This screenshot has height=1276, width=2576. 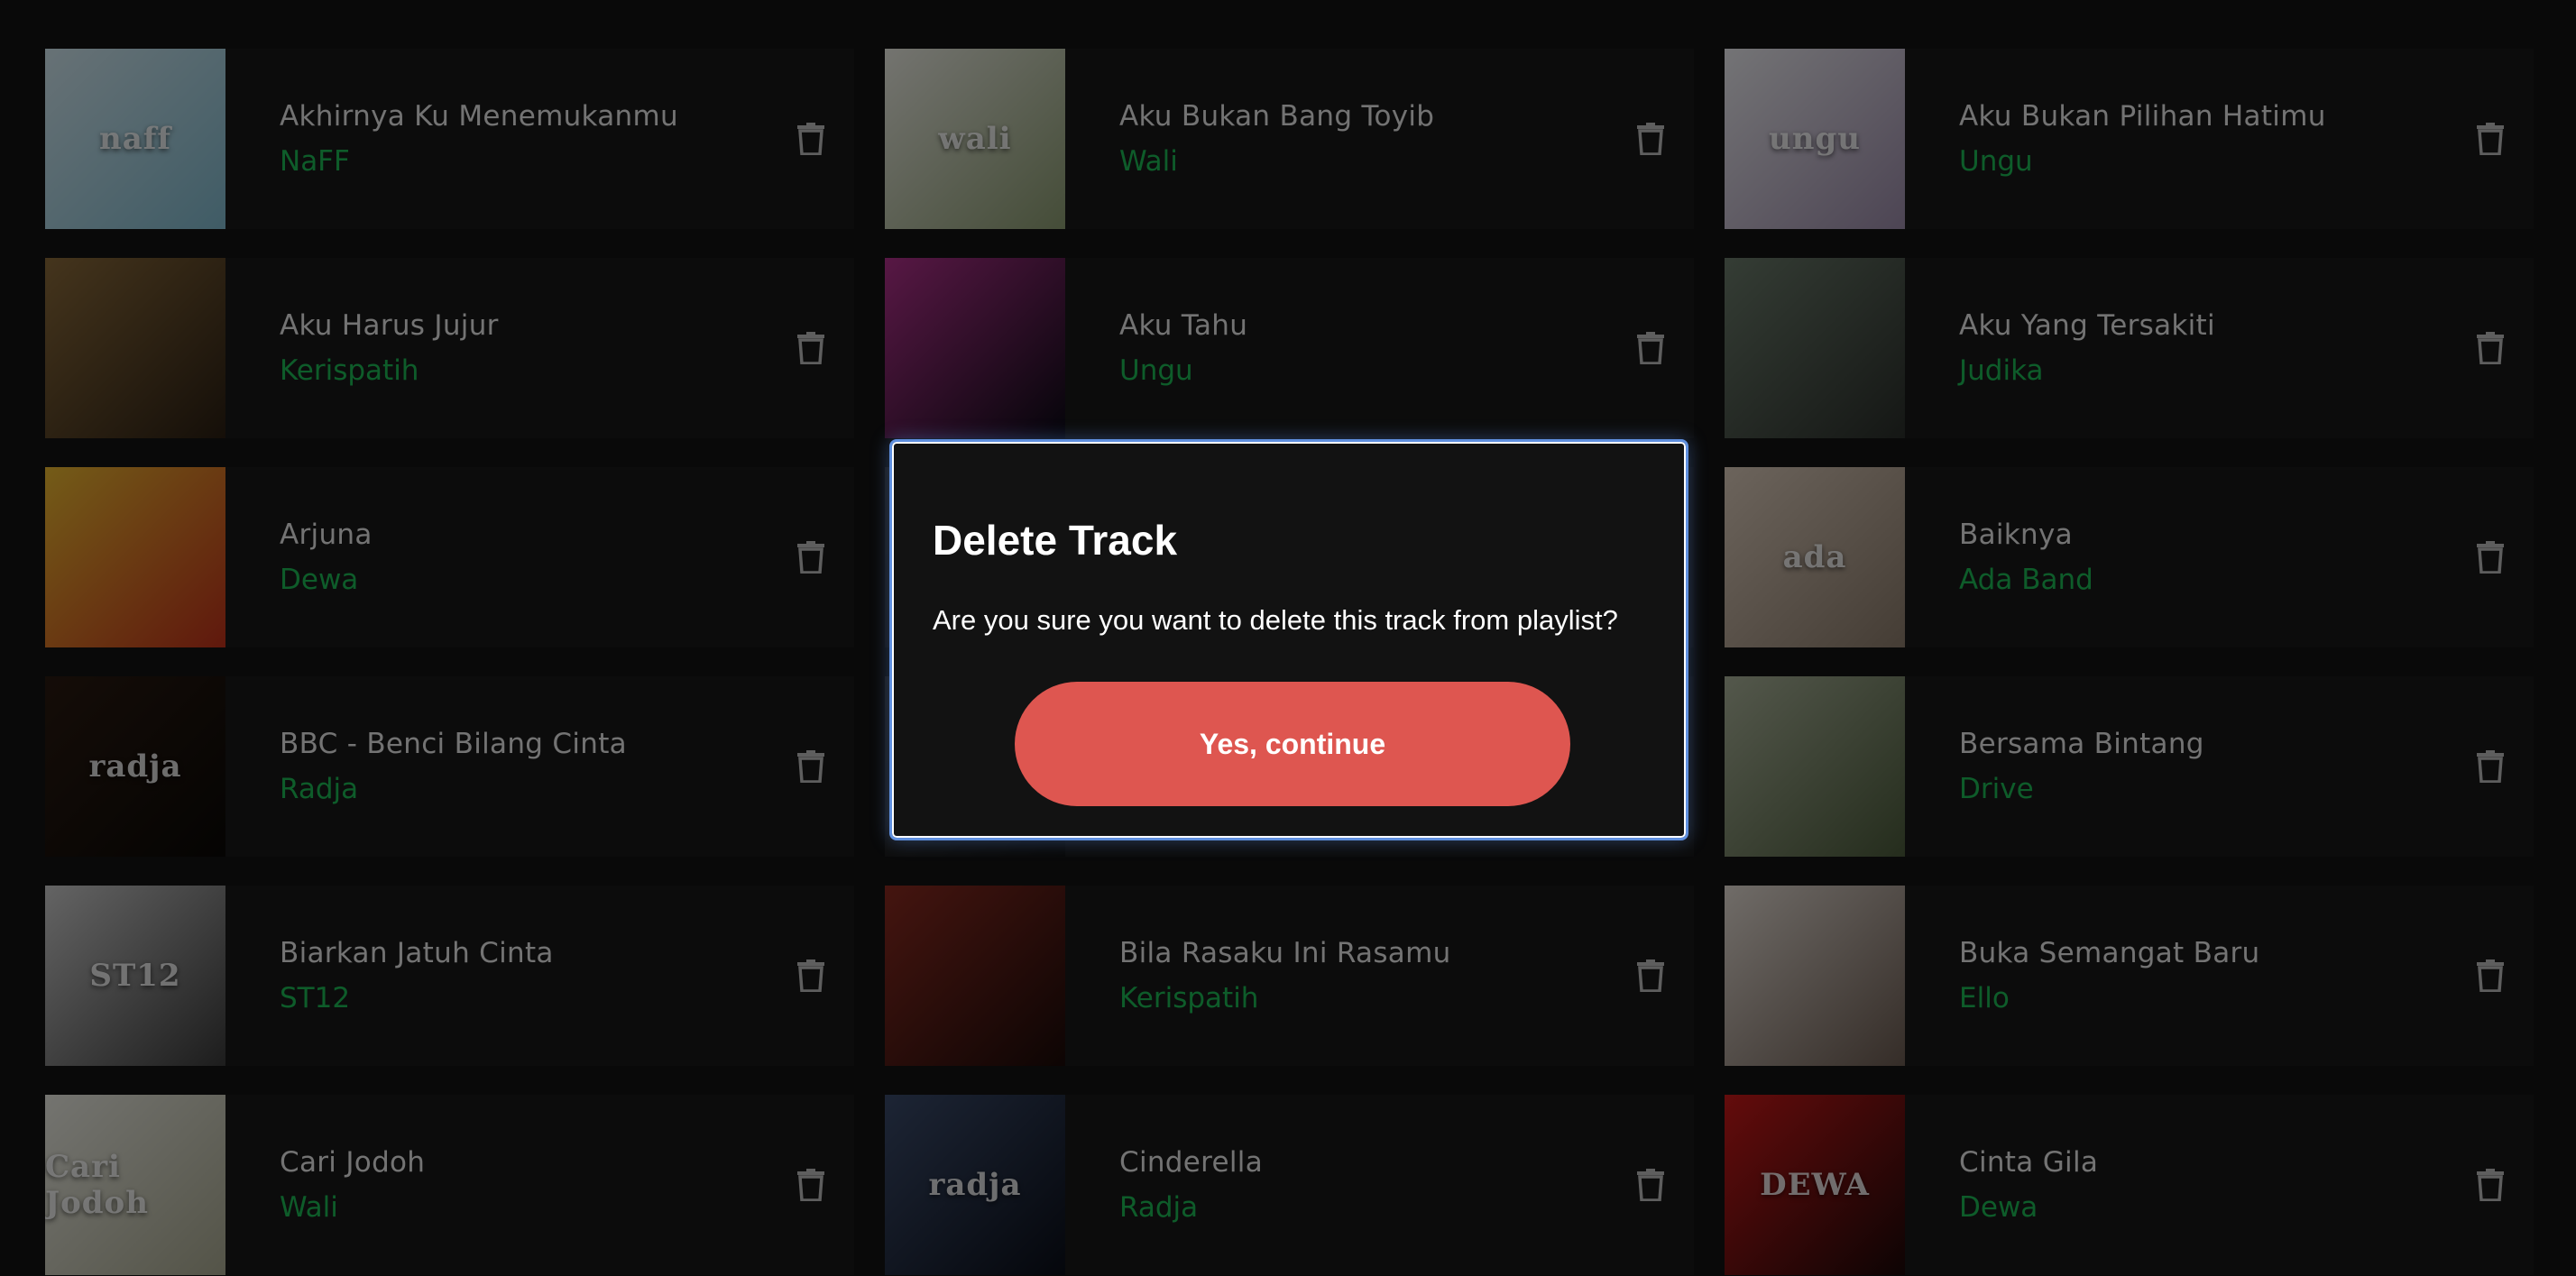 What do you see at coordinates (1055, 541) in the screenshot?
I see `dialog-title: Delete Track` at bounding box center [1055, 541].